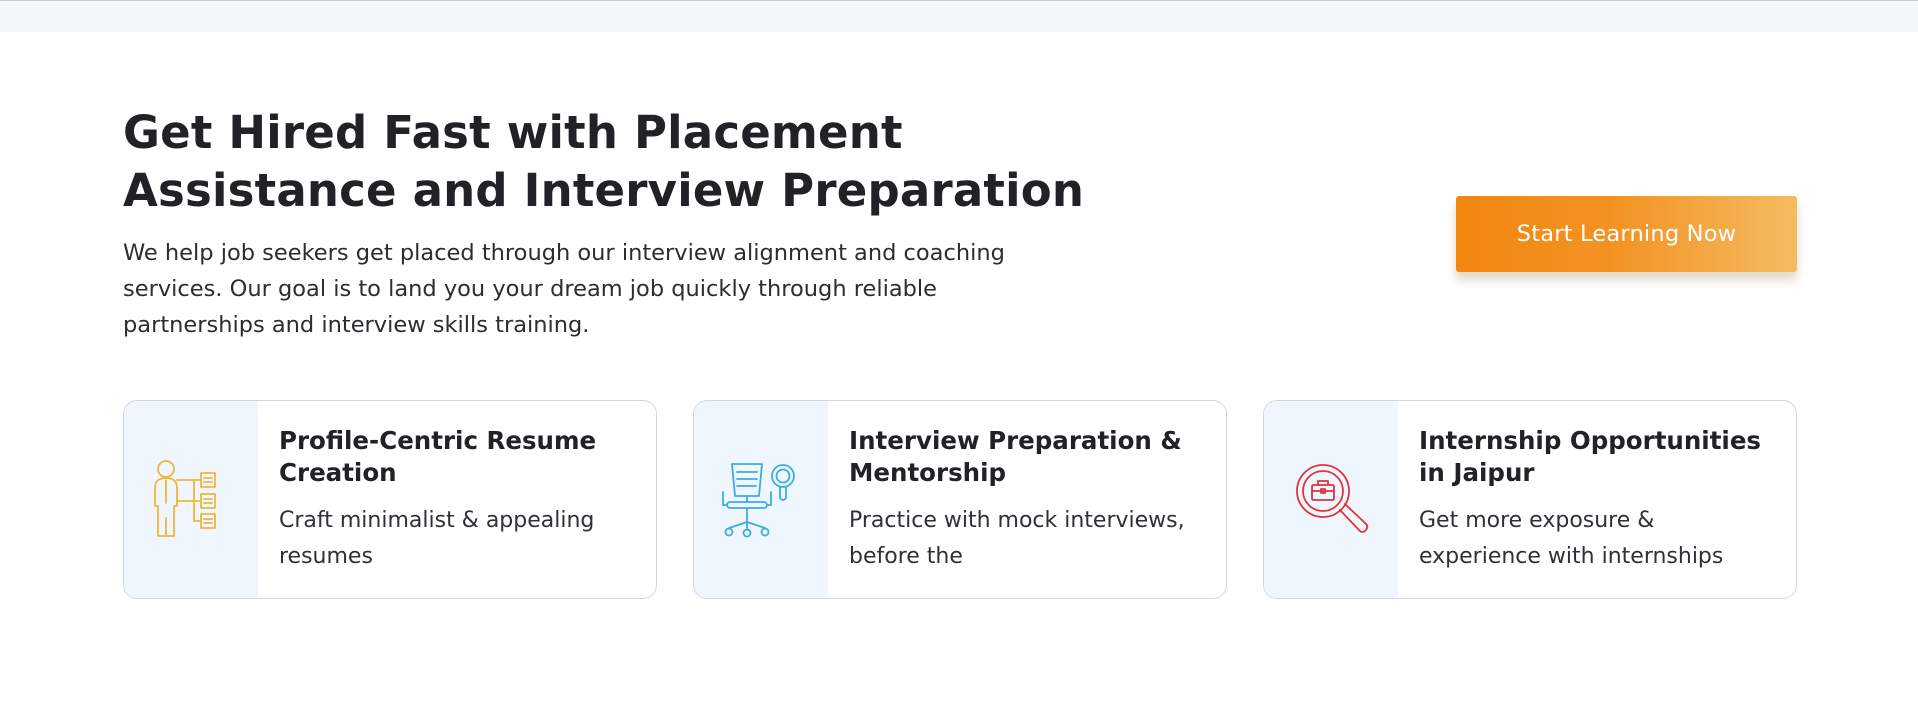  Describe the element at coordinates (185, 498) in the screenshot. I see `resume-profile-icon` at that location.